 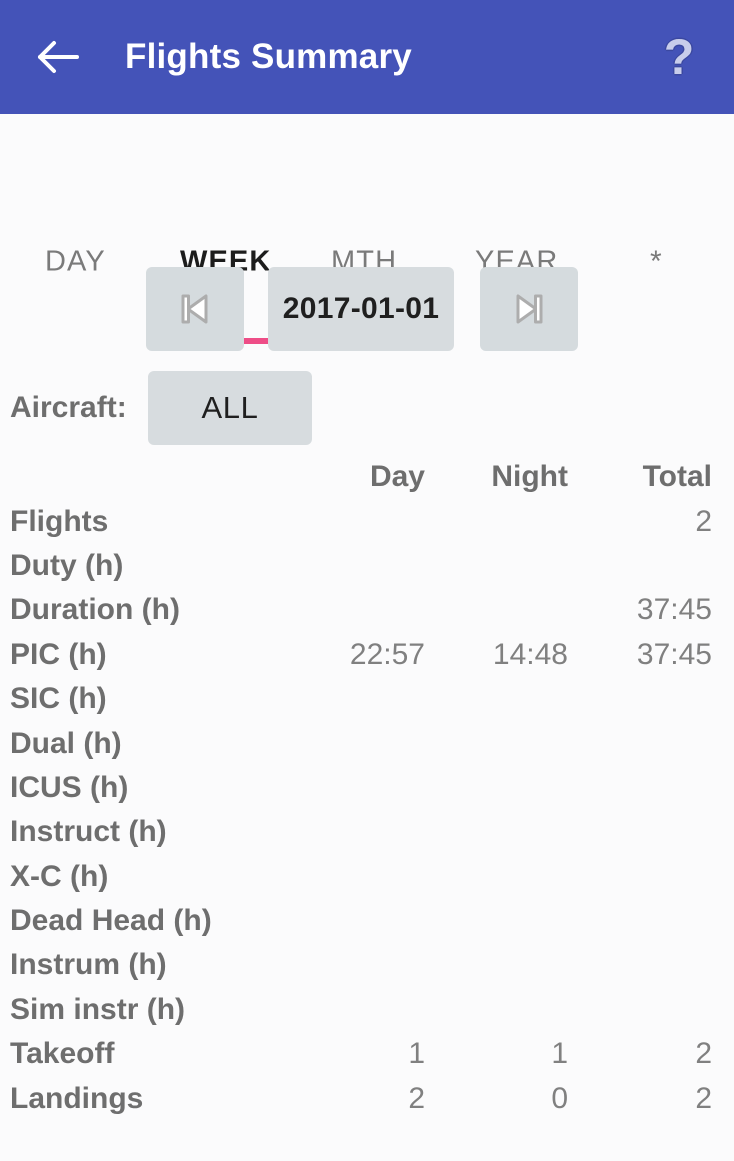 I want to click on row-value-day: 2, so click(x=416, y=1098).